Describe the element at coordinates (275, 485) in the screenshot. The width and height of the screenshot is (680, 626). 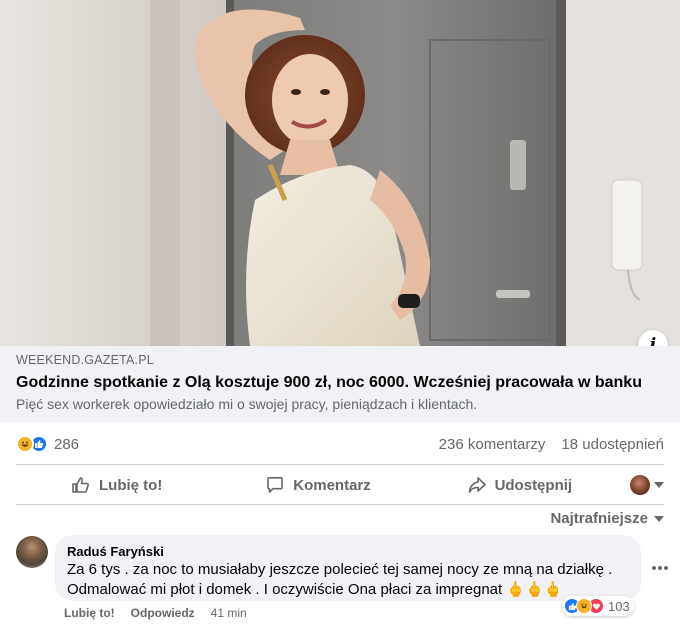
I see `comment-icon` at that location.